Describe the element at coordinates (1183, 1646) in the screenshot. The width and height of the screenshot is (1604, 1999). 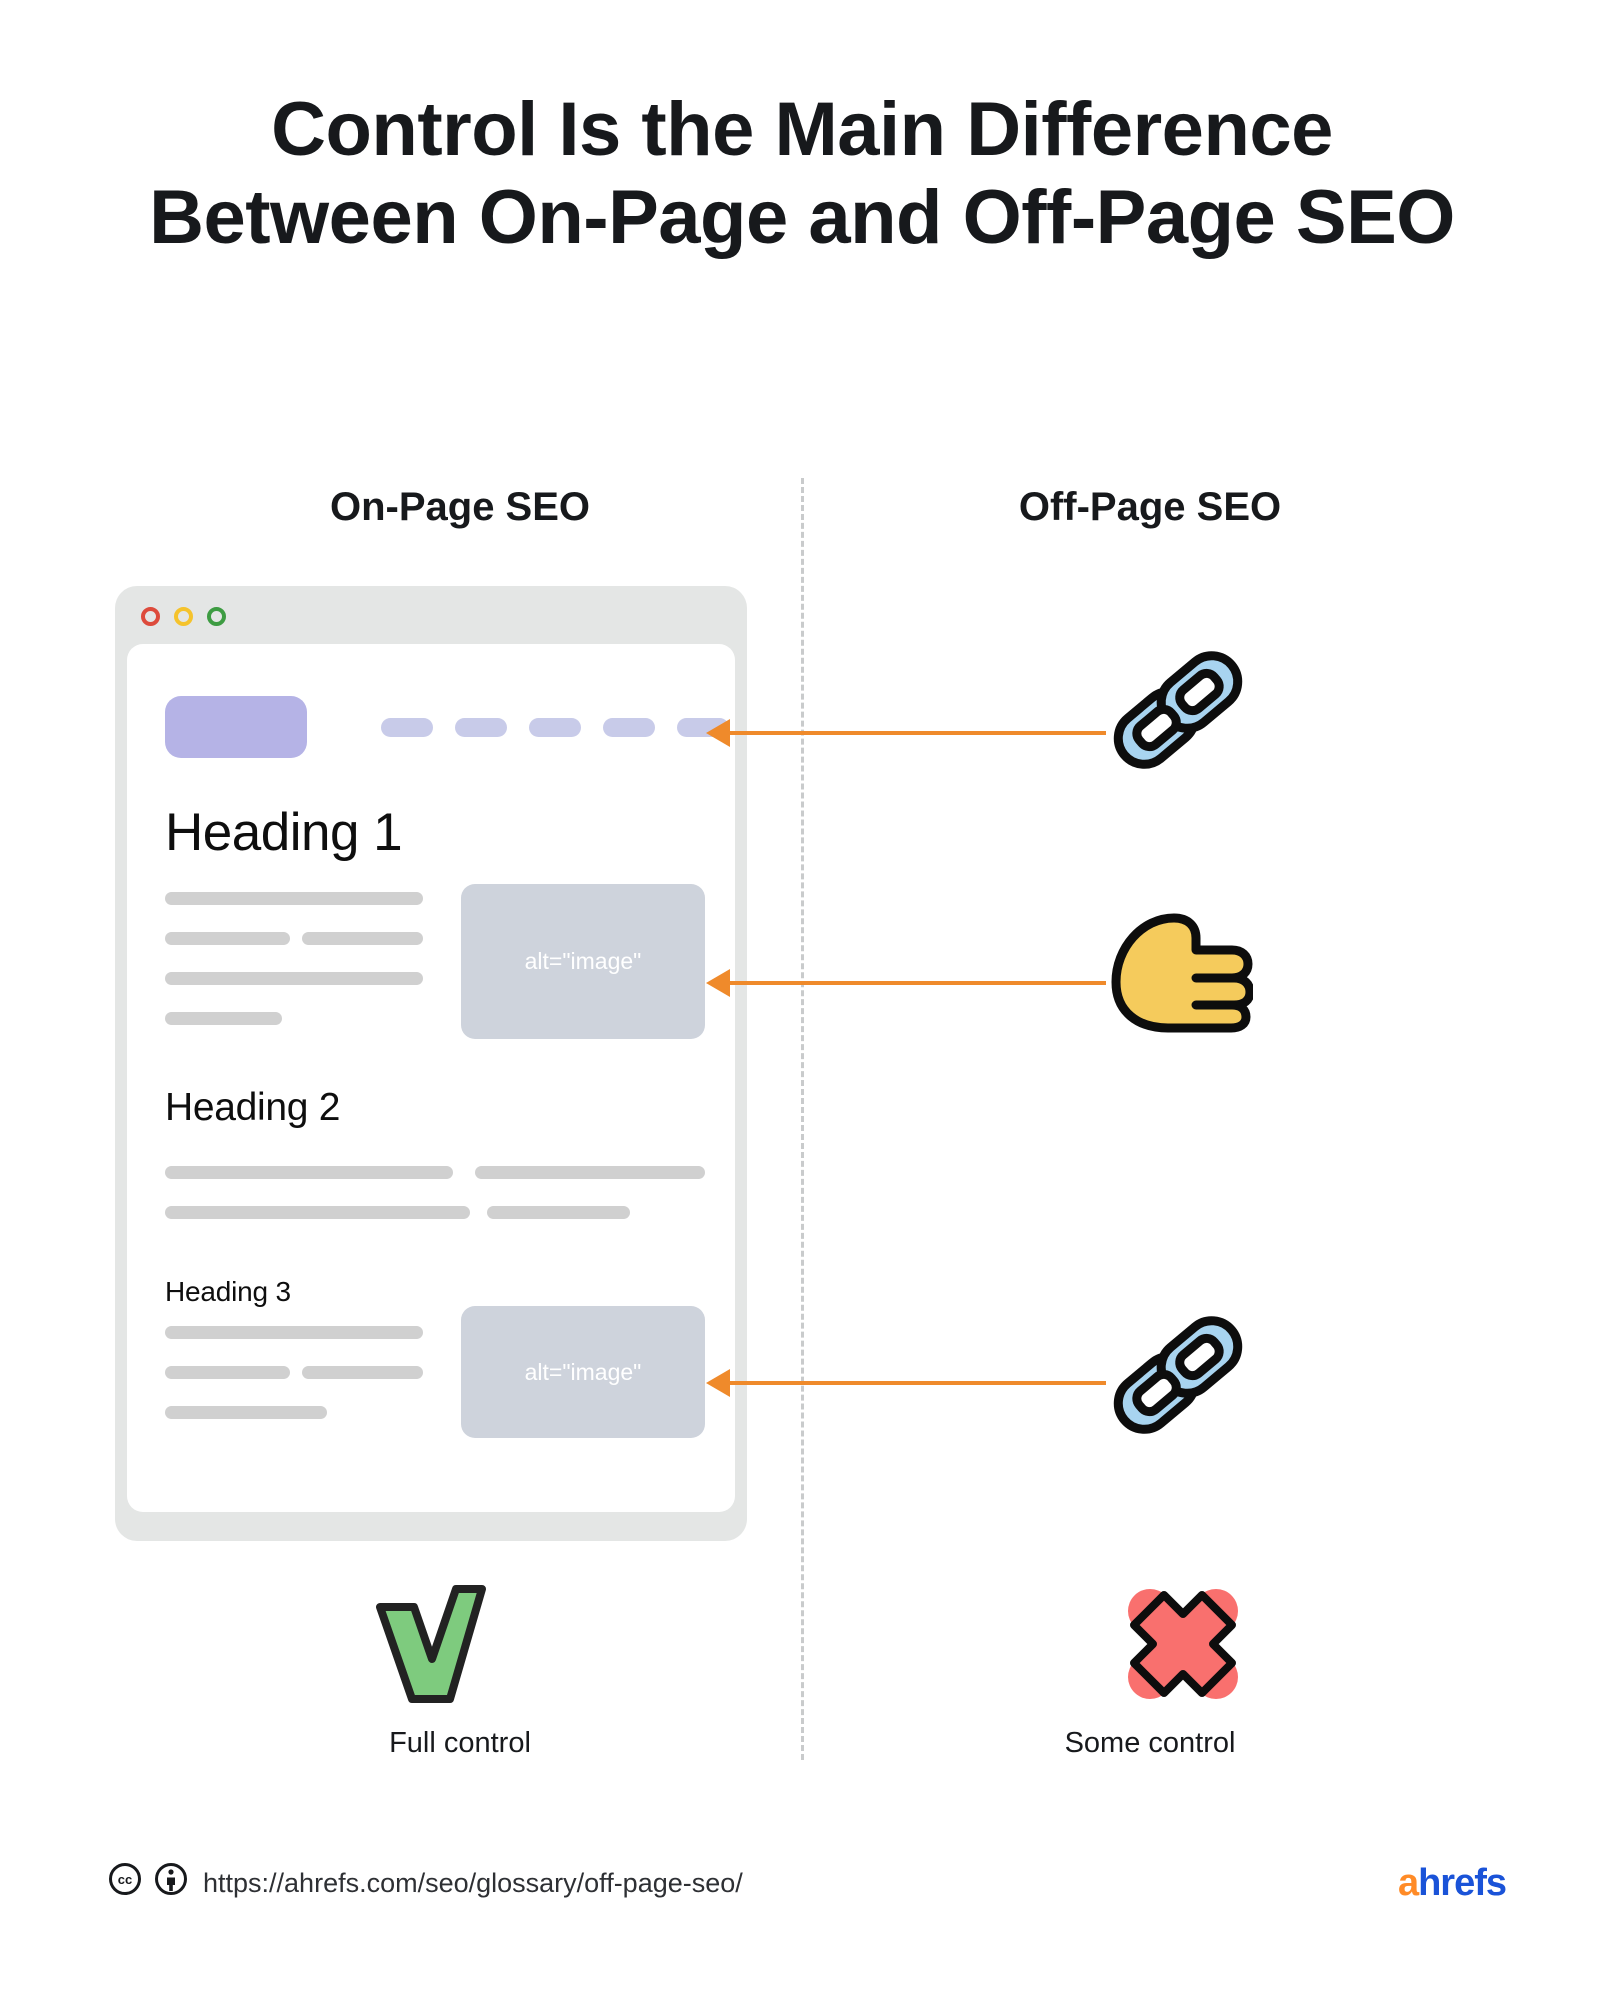
I see `cross-mark-icon` at that location.